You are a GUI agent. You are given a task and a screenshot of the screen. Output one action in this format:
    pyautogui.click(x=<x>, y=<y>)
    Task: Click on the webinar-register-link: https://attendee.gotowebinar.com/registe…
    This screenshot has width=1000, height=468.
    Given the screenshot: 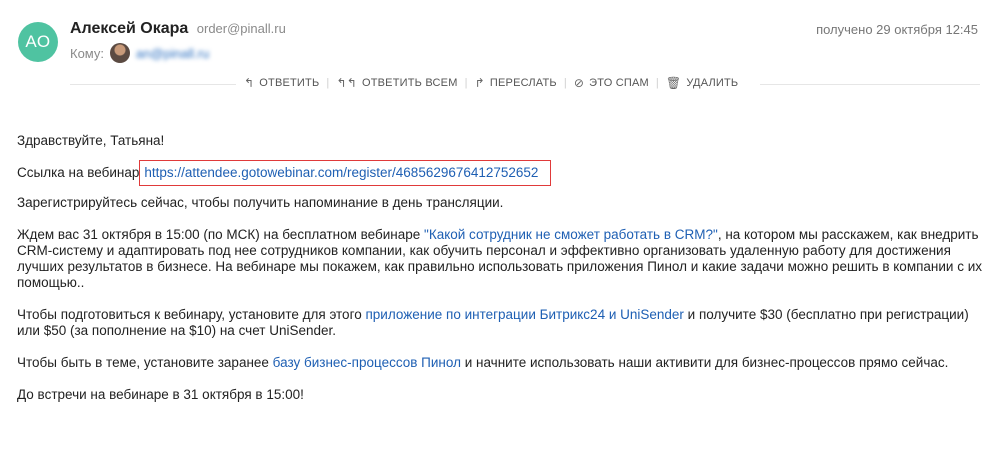 What is the action you would take?
    pyautogui.click(x=341, y=172)
    